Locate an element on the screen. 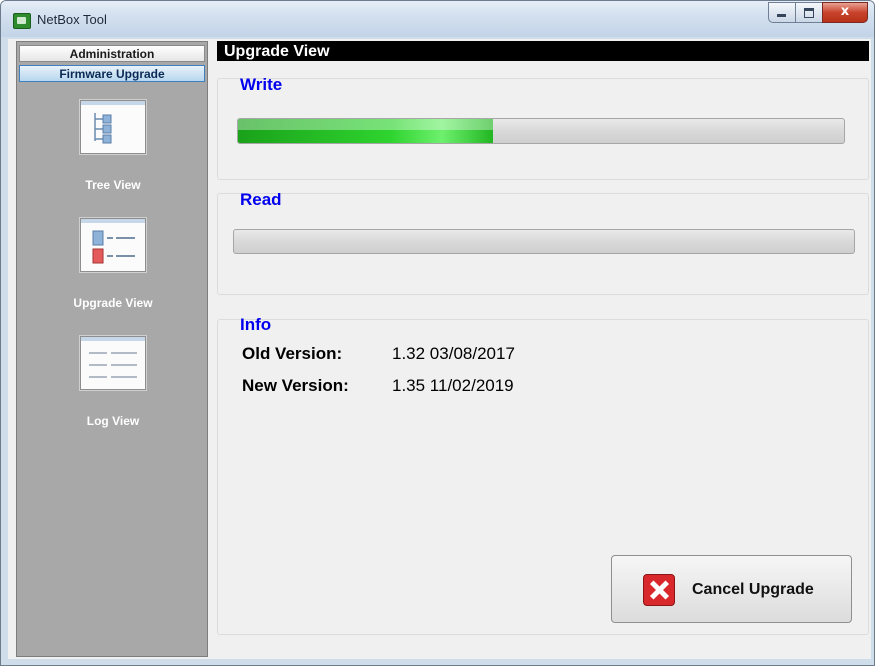 The height and width of the screenshot is (666, 875). close-button: x is located at coordinates (845, 12).